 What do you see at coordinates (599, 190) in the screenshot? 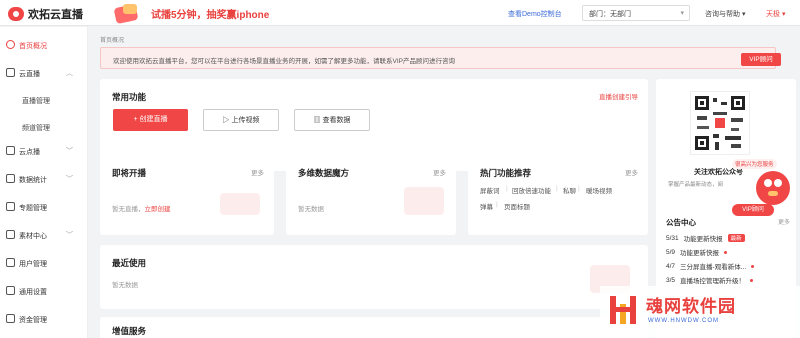
I see `hot-tag: 暖场视频` at bounding box center [599, 190].